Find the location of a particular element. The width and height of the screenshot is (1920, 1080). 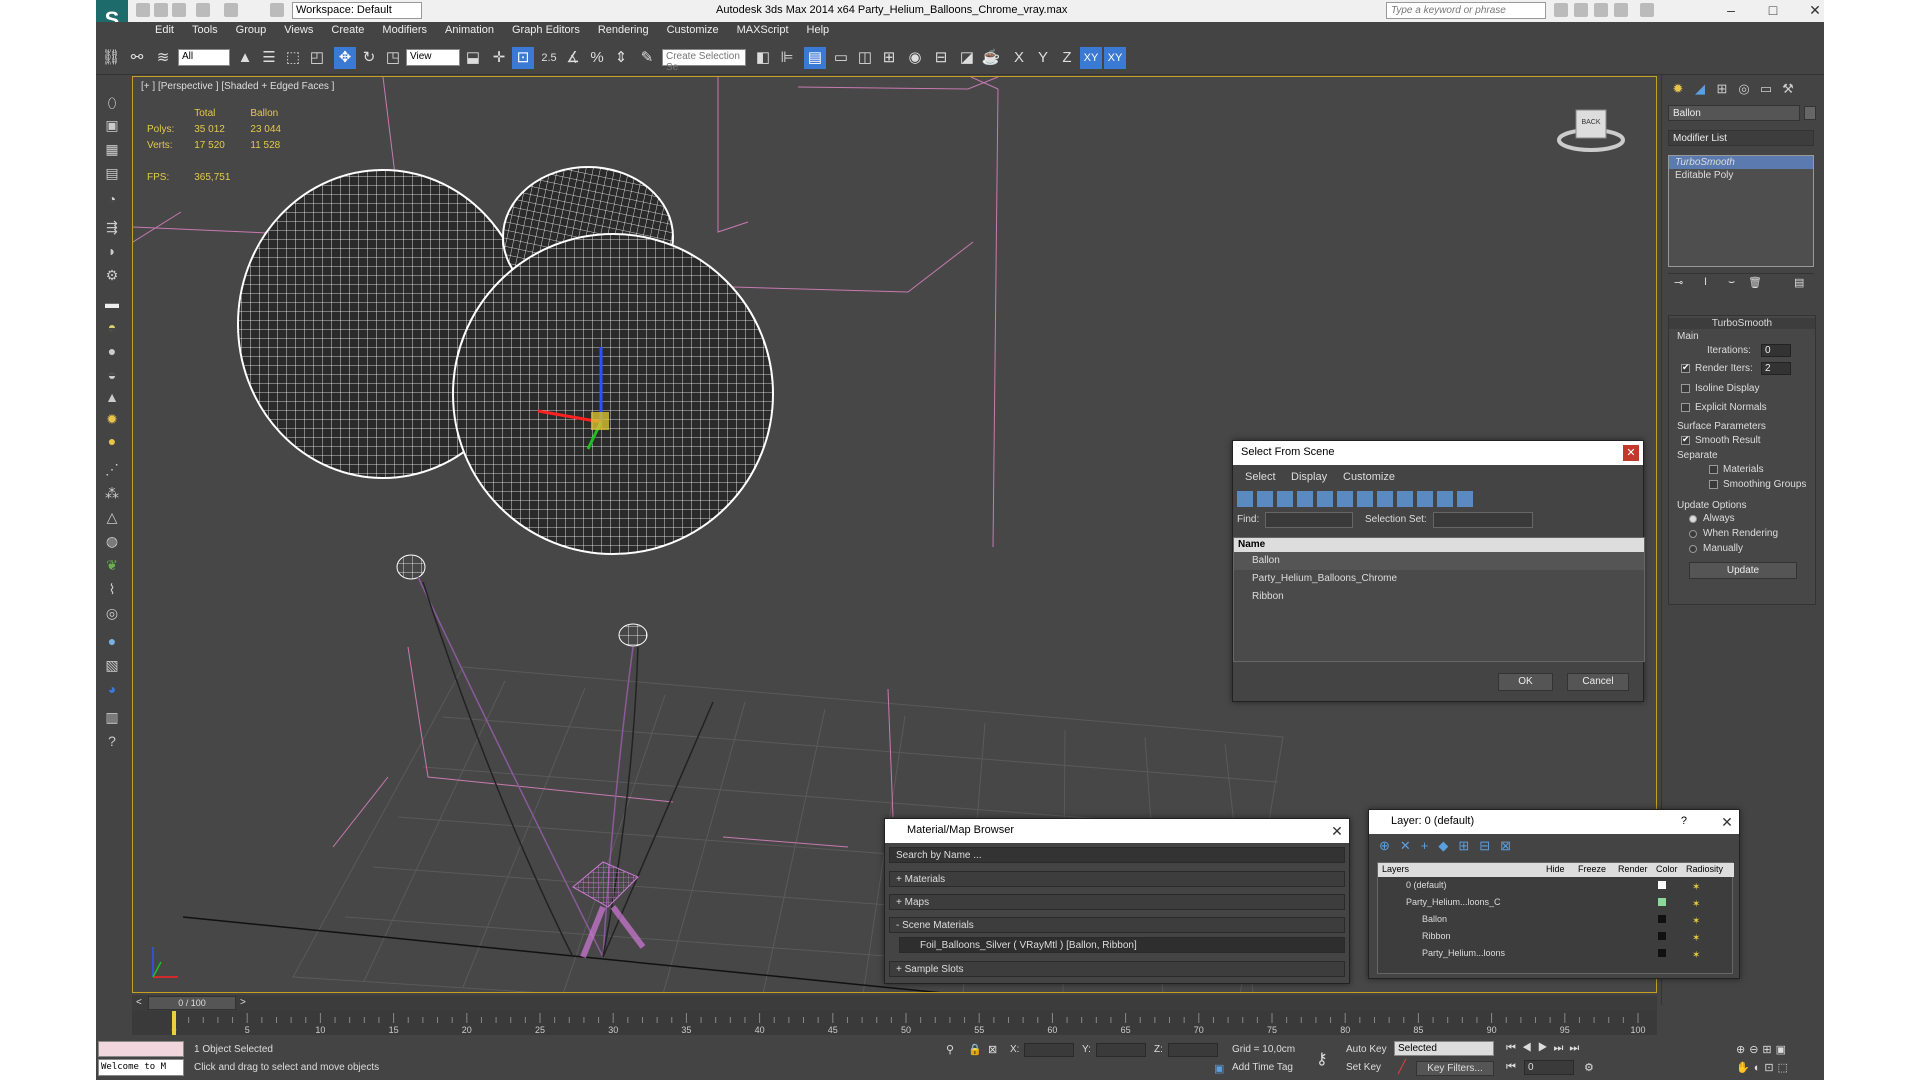

menu-create: Create is located at coordinates (347, 31).